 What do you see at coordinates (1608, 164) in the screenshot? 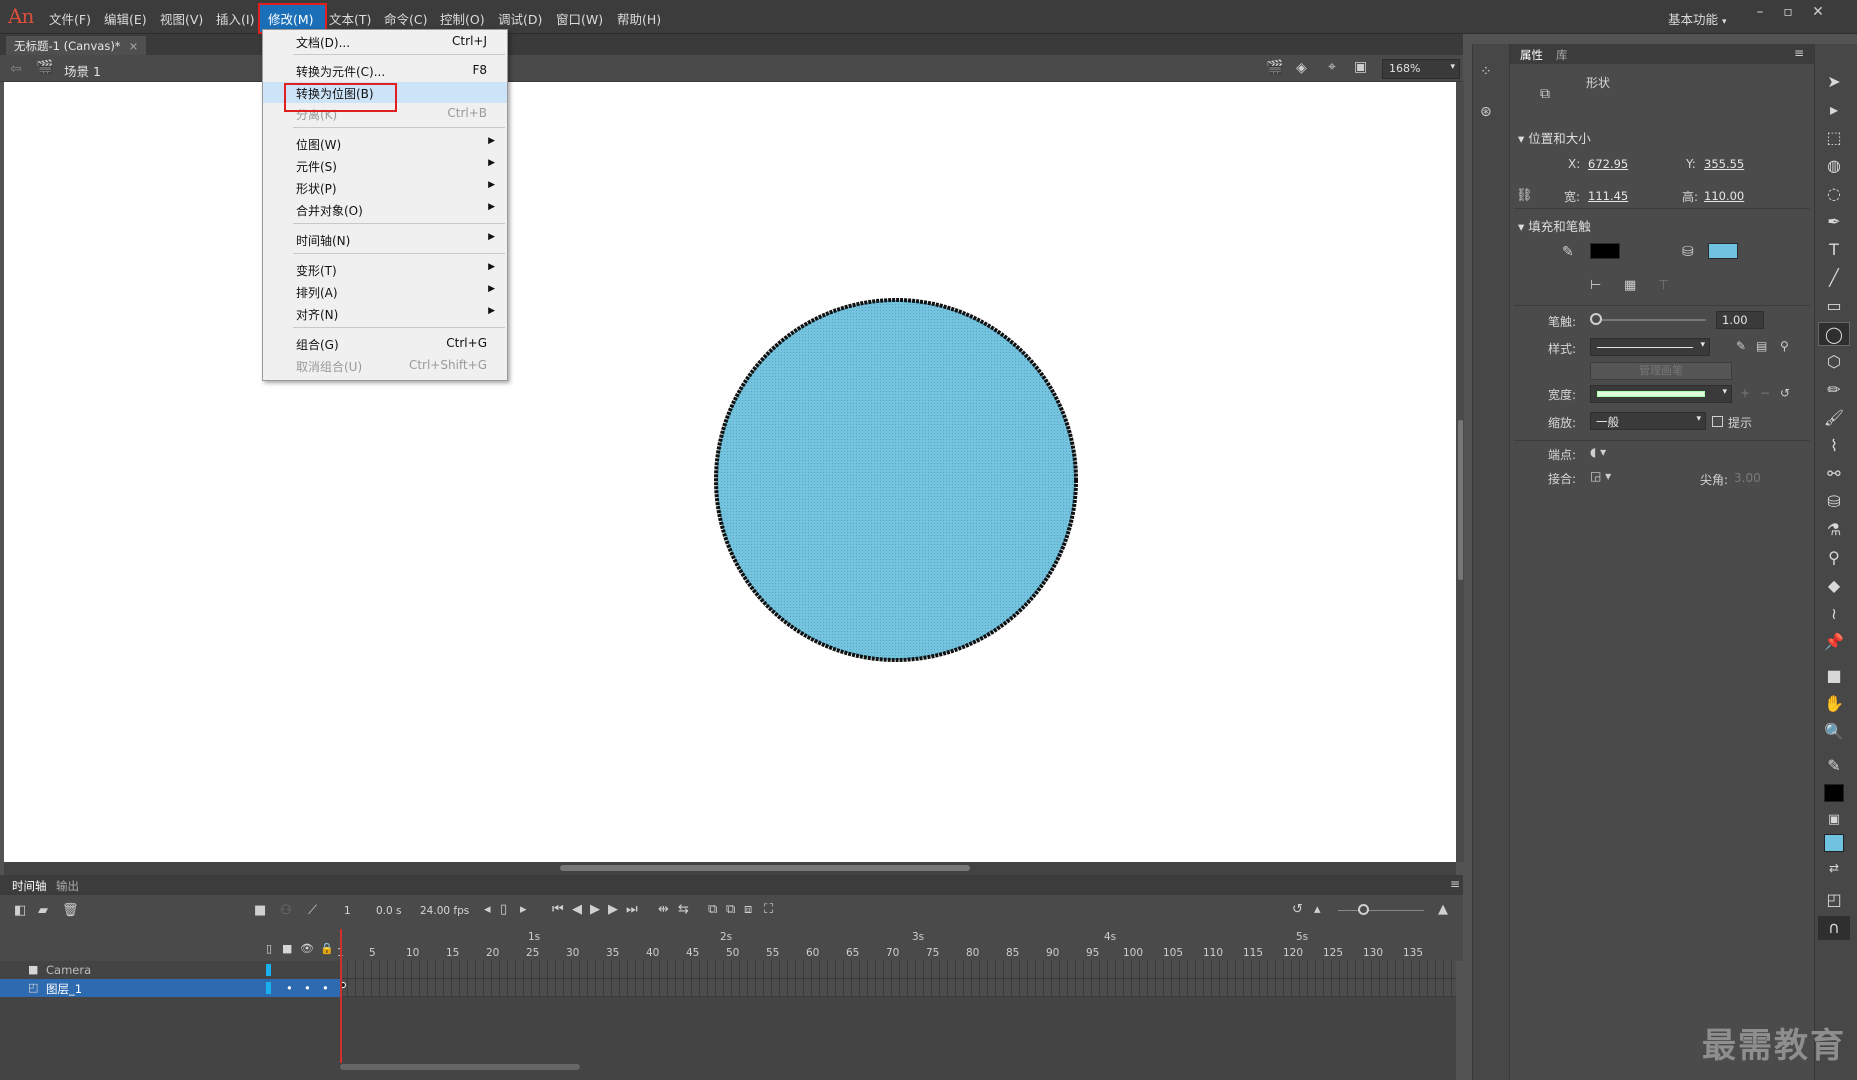
I see `x-value: 672.95` at bounding box center [1608, 164].